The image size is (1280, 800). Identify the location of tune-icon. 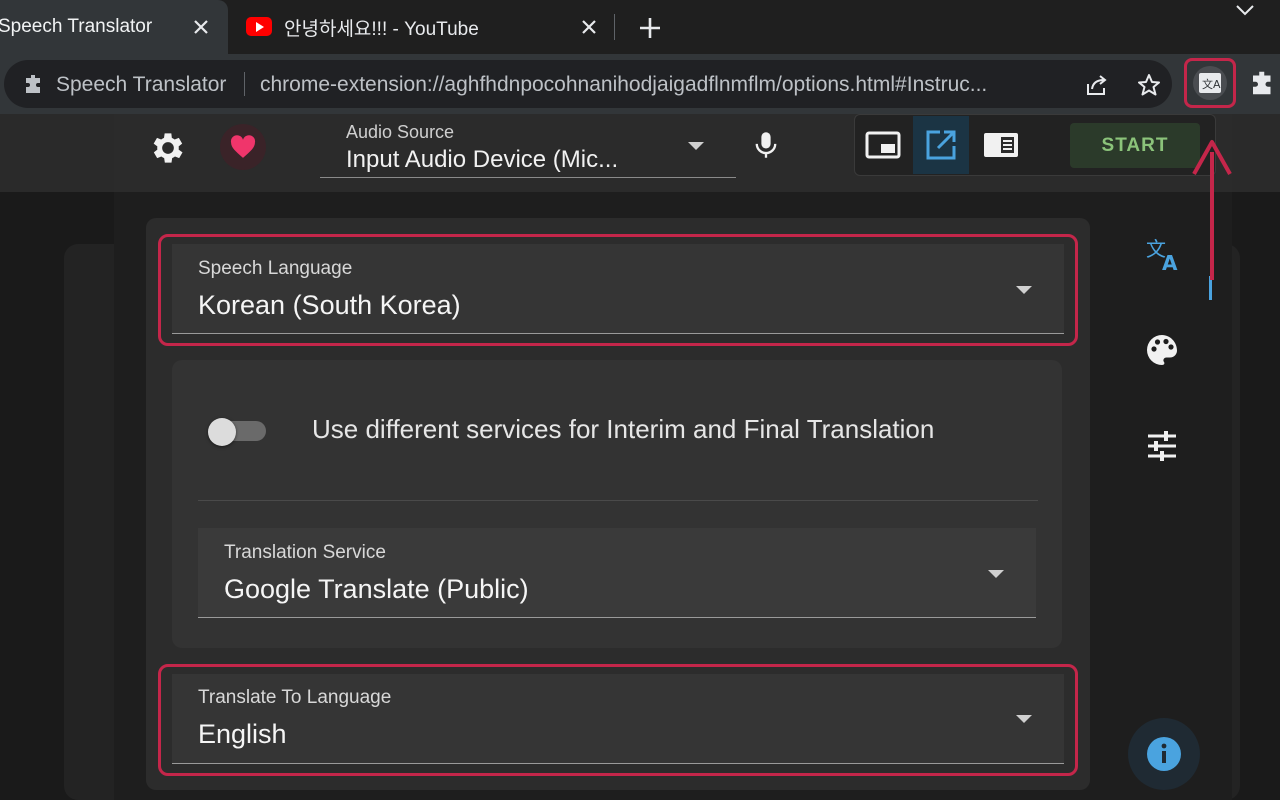
(1164, 448).